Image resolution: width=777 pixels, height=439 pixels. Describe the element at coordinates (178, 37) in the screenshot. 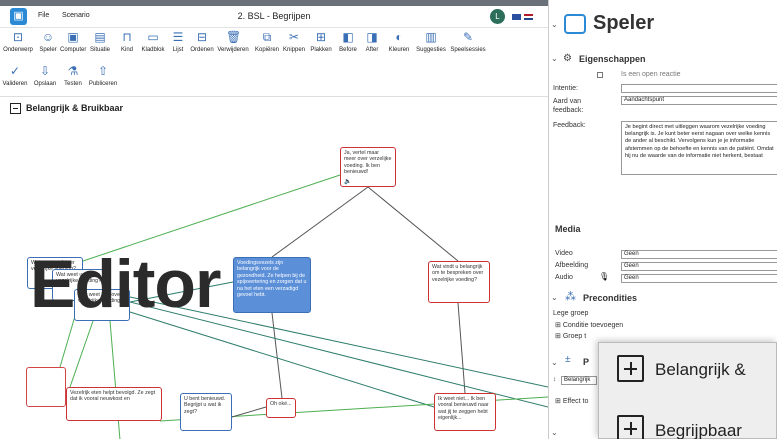

I see `lijst-icon: ☰` at that location.